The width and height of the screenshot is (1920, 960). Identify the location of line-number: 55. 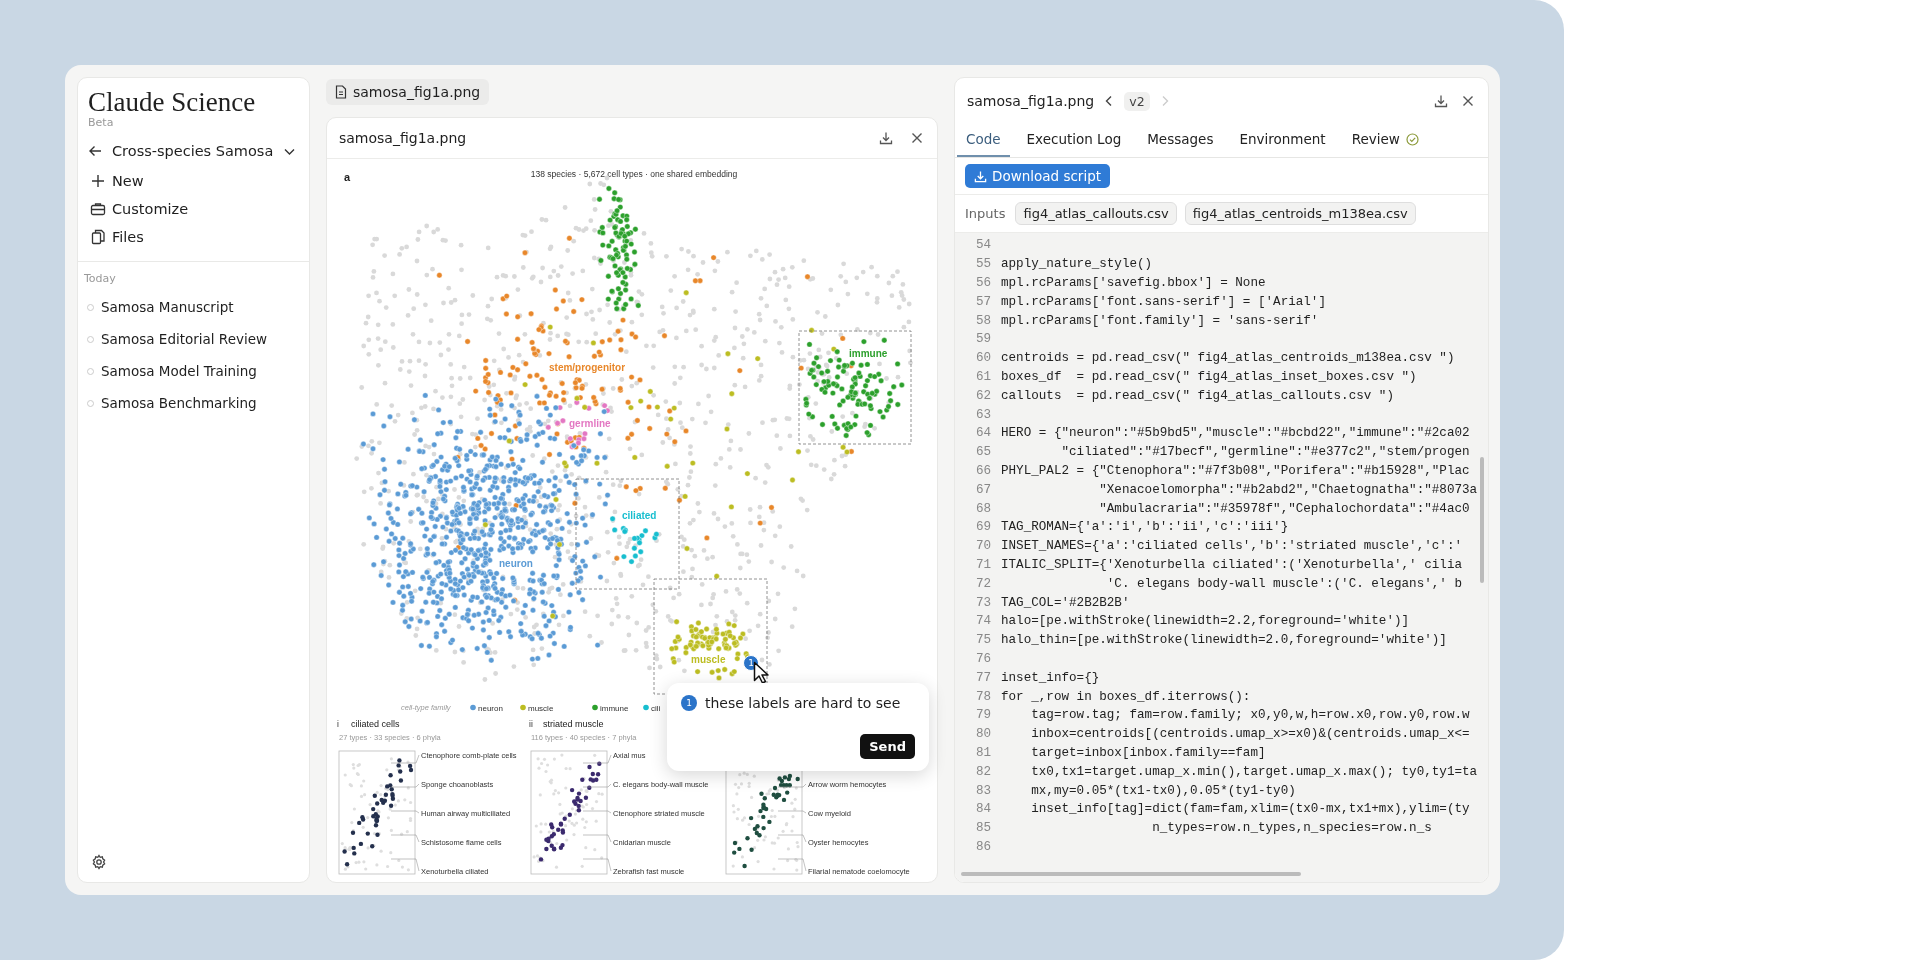
(983, 264).